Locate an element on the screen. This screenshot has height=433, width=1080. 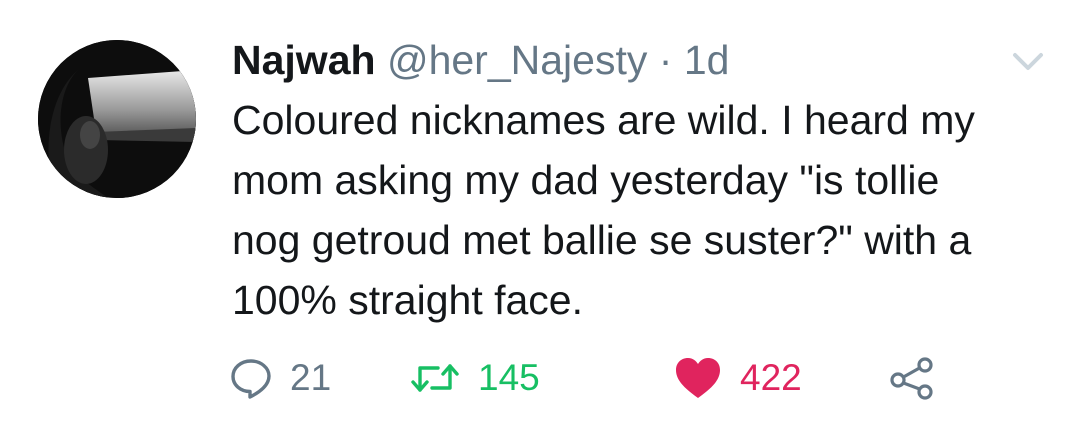
retweet-count: 145 is located at coordinates (509, 377).